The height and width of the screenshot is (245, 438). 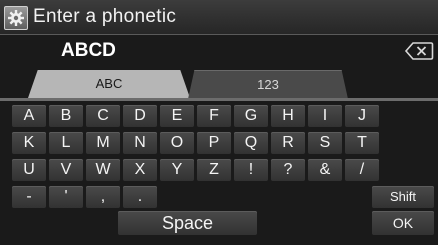 I want to click on title-bar: Enter a phonetic, so click(x=219, y=17).